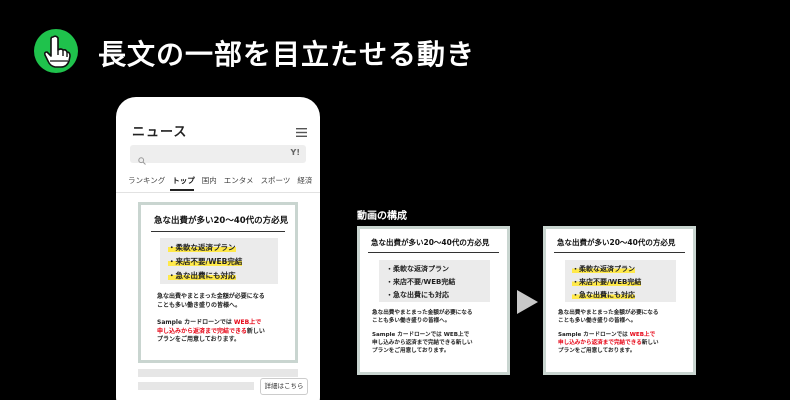 This screenshot has height=400, width=790. What do you see at coordinates (382, 216) in the screenshot?
I see `structure-label: 動画の構成` at bounding box center [382, 216].